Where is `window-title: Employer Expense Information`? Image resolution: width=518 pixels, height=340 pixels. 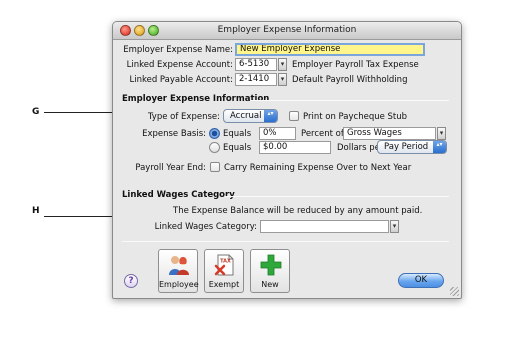
window-title: Employer Expense Information is located at coordinates (287, 30).